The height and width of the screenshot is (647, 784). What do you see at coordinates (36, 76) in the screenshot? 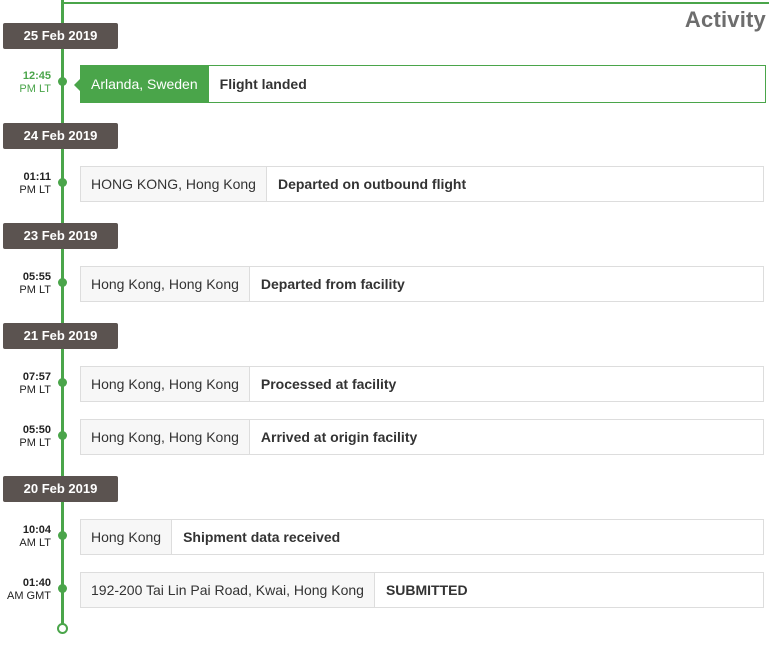
I see `event-time-value: 12:45` at bounding box center [36, 76].